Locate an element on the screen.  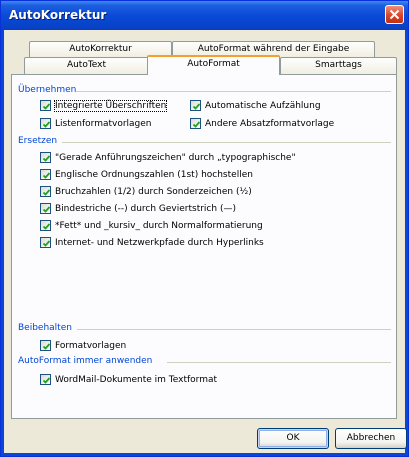
group-beibehalten-label: Beibehalten is located at coordinates (45, 328).